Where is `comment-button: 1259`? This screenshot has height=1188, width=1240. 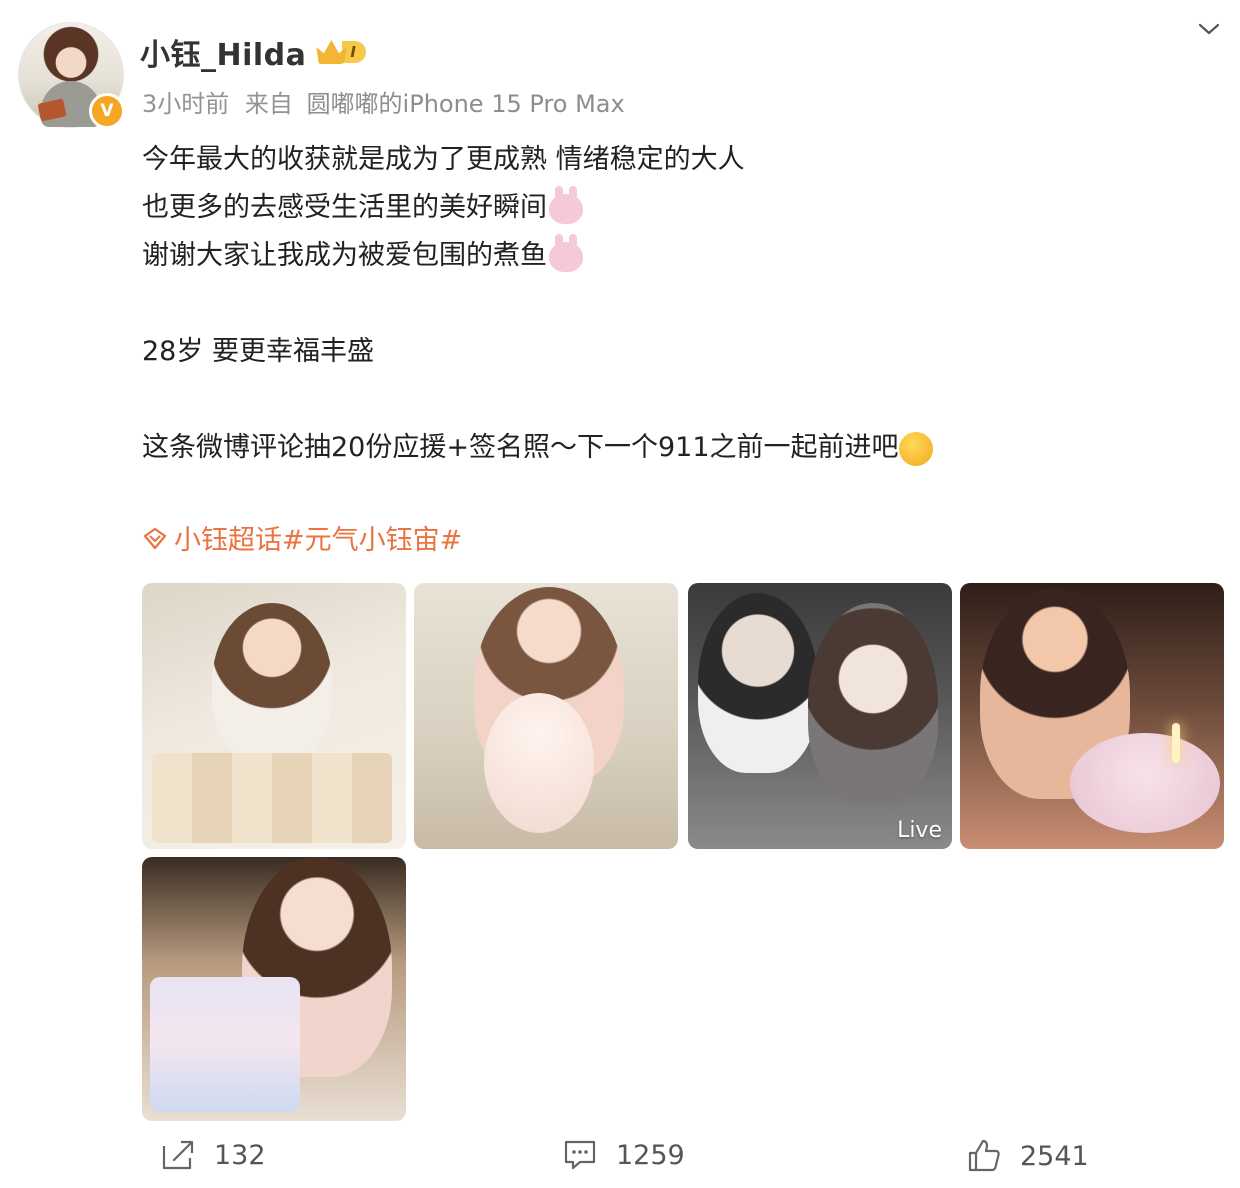 comment-button: 1259 is located at coordinates (623, 1155).